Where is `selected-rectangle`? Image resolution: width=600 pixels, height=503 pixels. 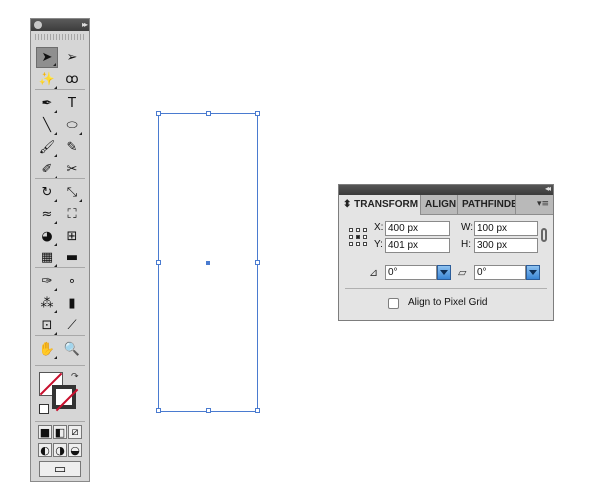
selected-rectangle is located at coordinates (208, 262).